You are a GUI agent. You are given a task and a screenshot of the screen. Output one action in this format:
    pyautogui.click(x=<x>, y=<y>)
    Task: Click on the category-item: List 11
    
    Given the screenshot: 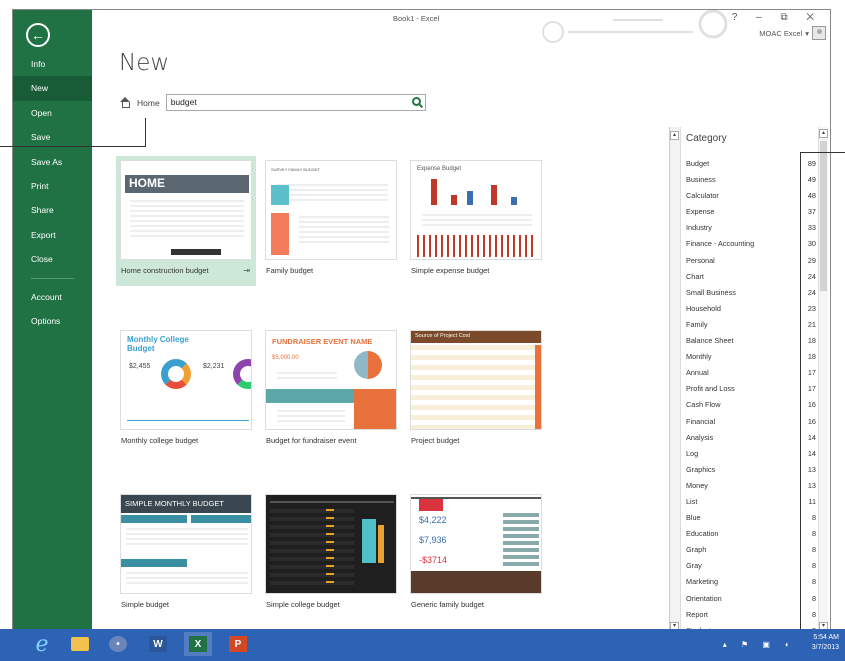 What is the action you would take?
    pyautogui.click(x=751, y=502)
    